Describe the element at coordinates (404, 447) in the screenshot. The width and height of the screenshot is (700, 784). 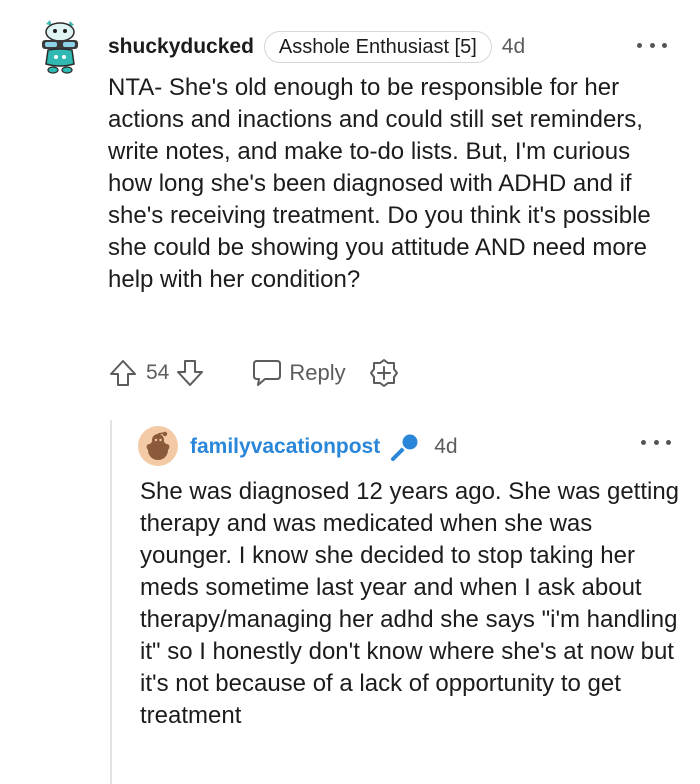
I see `microphone-icon` at that location.